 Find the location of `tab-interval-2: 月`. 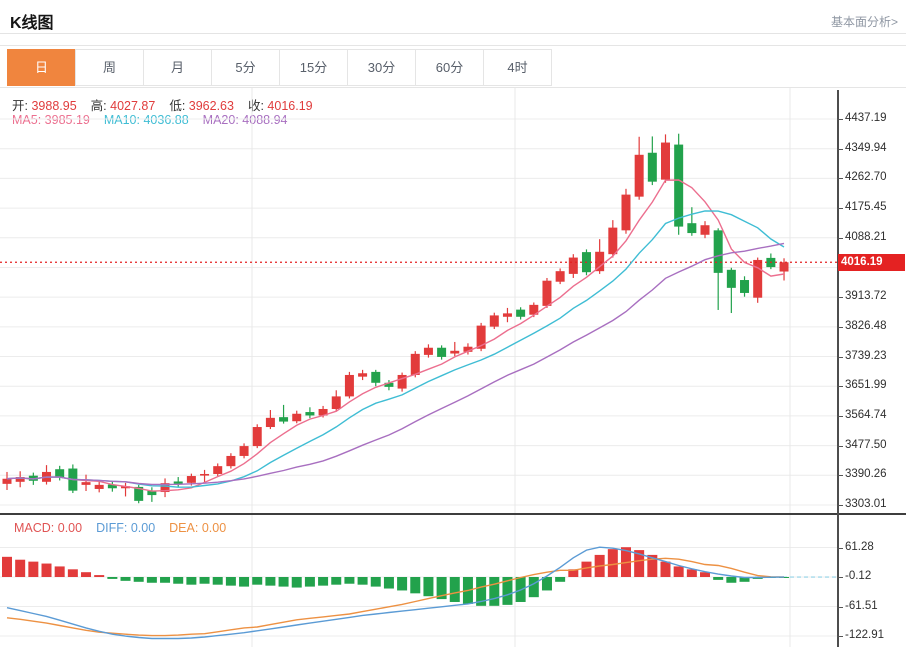

tab-interval-2: 月 is located at coordinates (177, 67).